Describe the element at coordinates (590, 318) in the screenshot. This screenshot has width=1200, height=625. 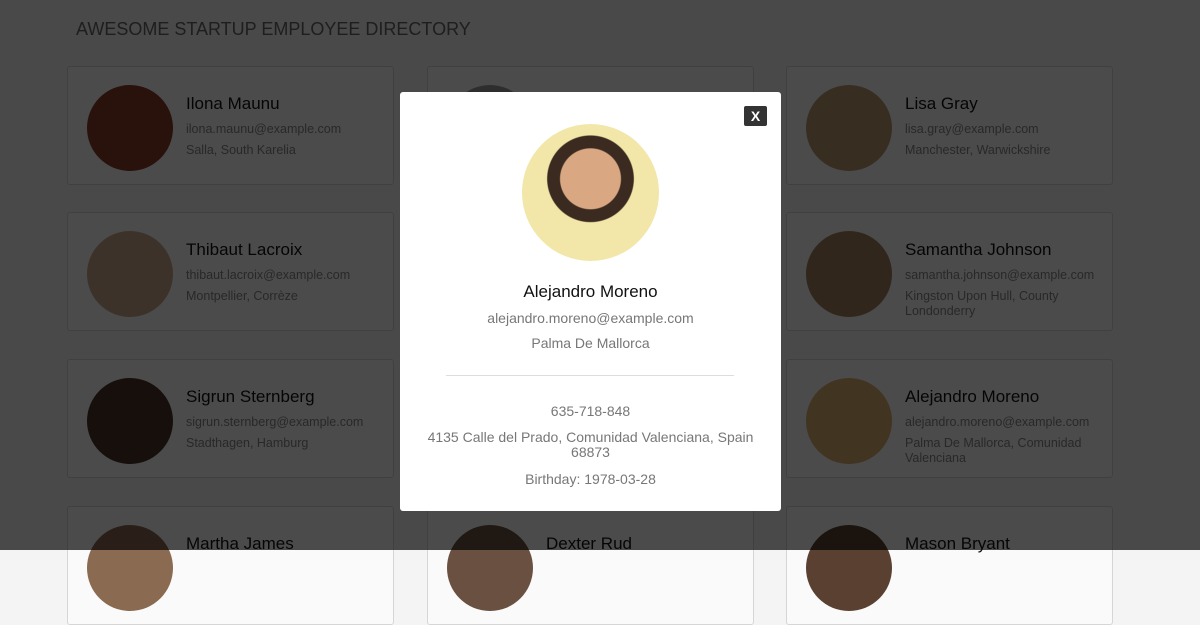
I see `modal-email: alejandro.moreno@example.com` at that location.